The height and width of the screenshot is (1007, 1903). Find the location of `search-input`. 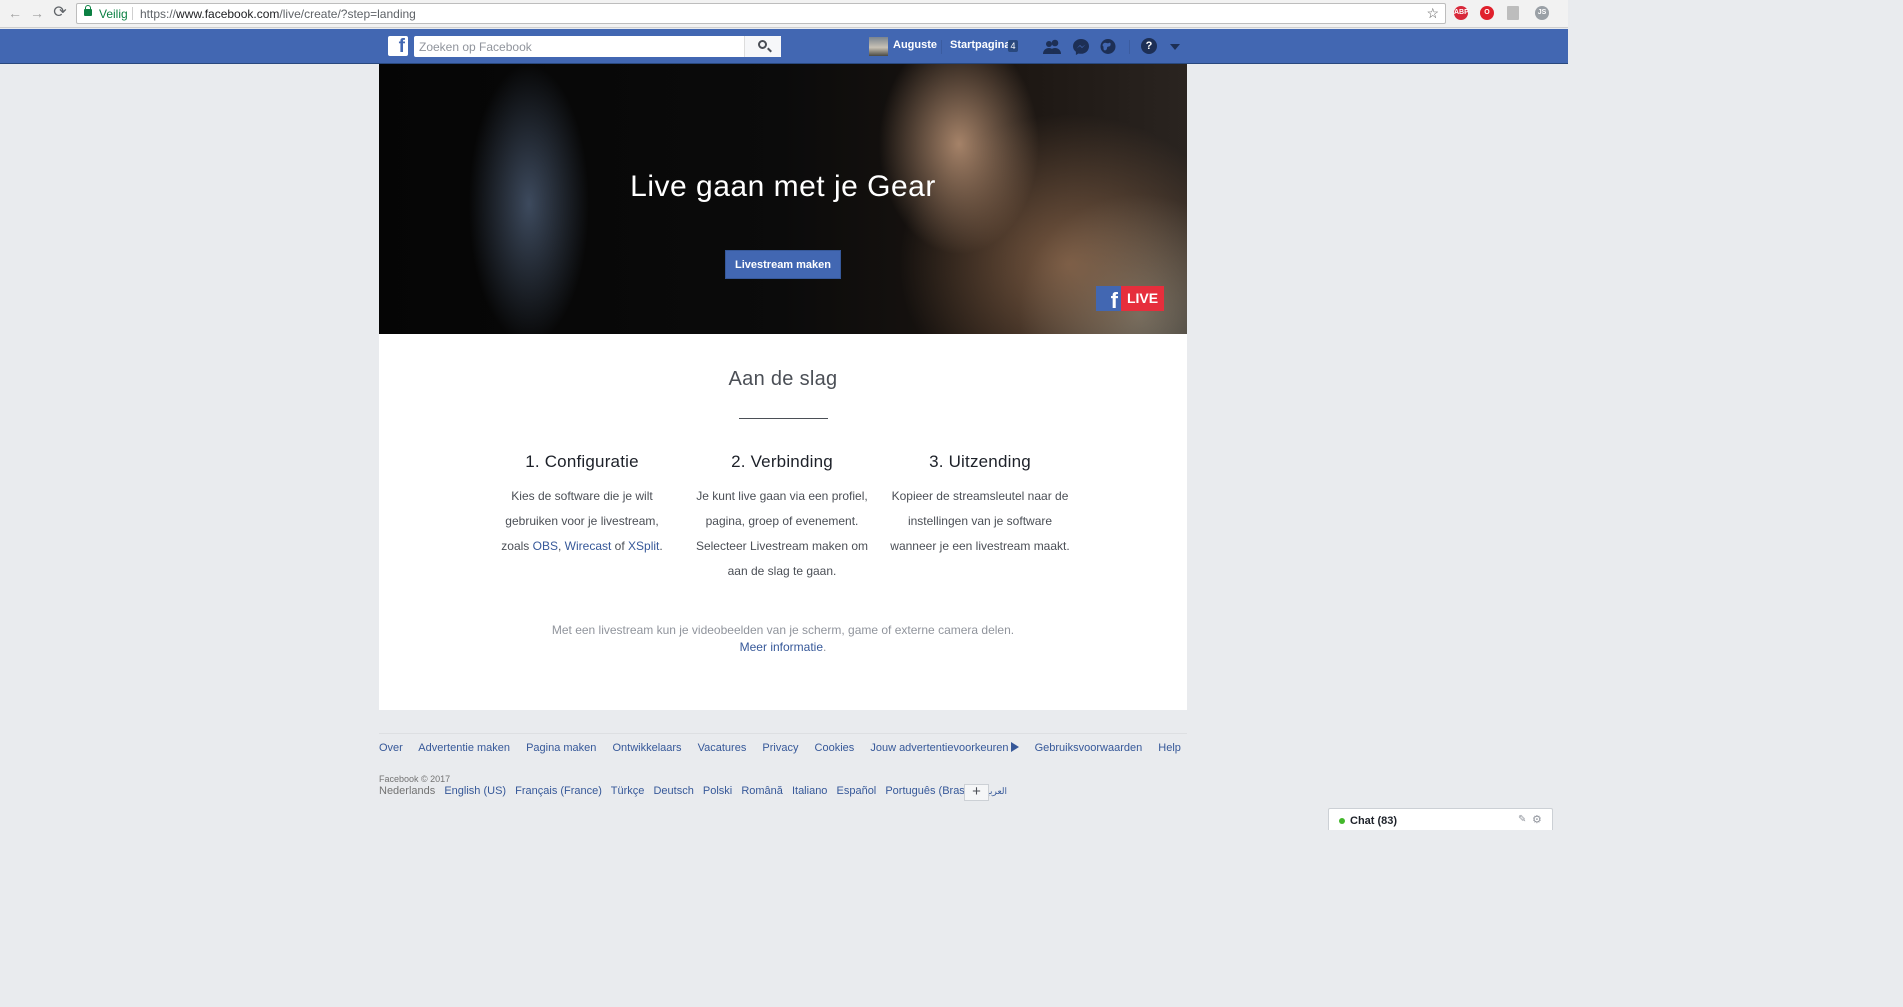

search-input is located at coordinates (597, 46).